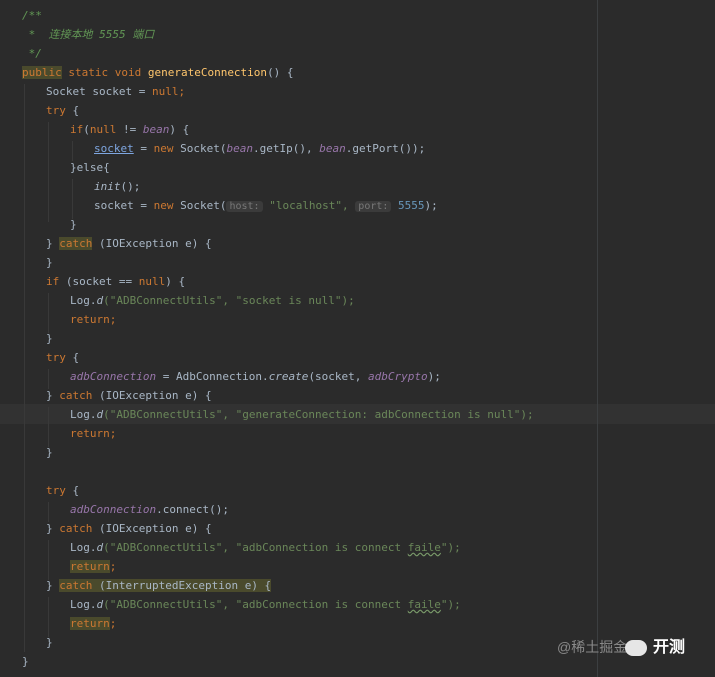 The image size is (715, 677). What do you see at coordinates (592, 647) in the screenshot?
I see `watermark-handle: @稀土掘金` at bounding box center [592, 647].